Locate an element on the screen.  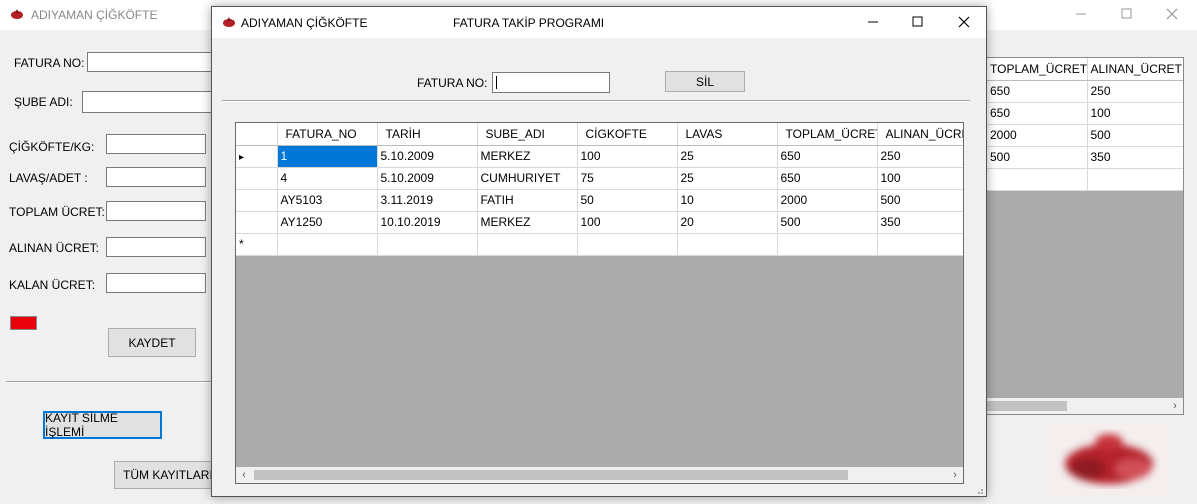
chevron-left-icon: ‹ is located at coordinates (244, 475).